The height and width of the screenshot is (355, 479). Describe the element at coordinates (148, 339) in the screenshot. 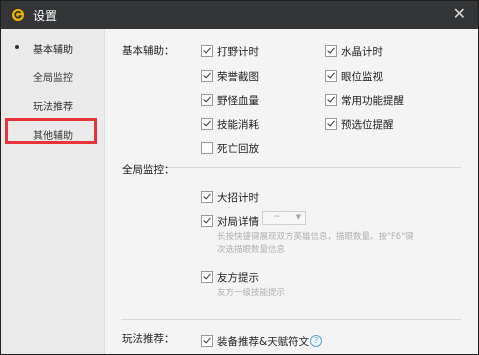

I see `section-label-play: 玩法推荐：` at that location.